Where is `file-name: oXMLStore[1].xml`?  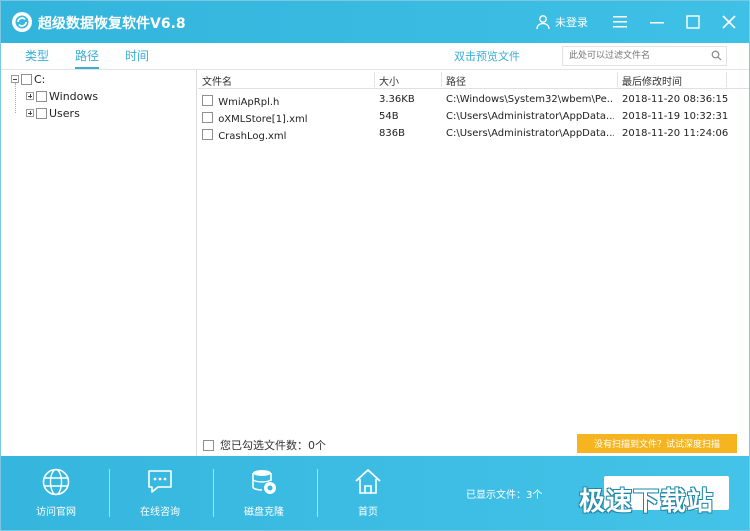
file-name: oXMLStore[1].xml is located at coordinates (263, 119).